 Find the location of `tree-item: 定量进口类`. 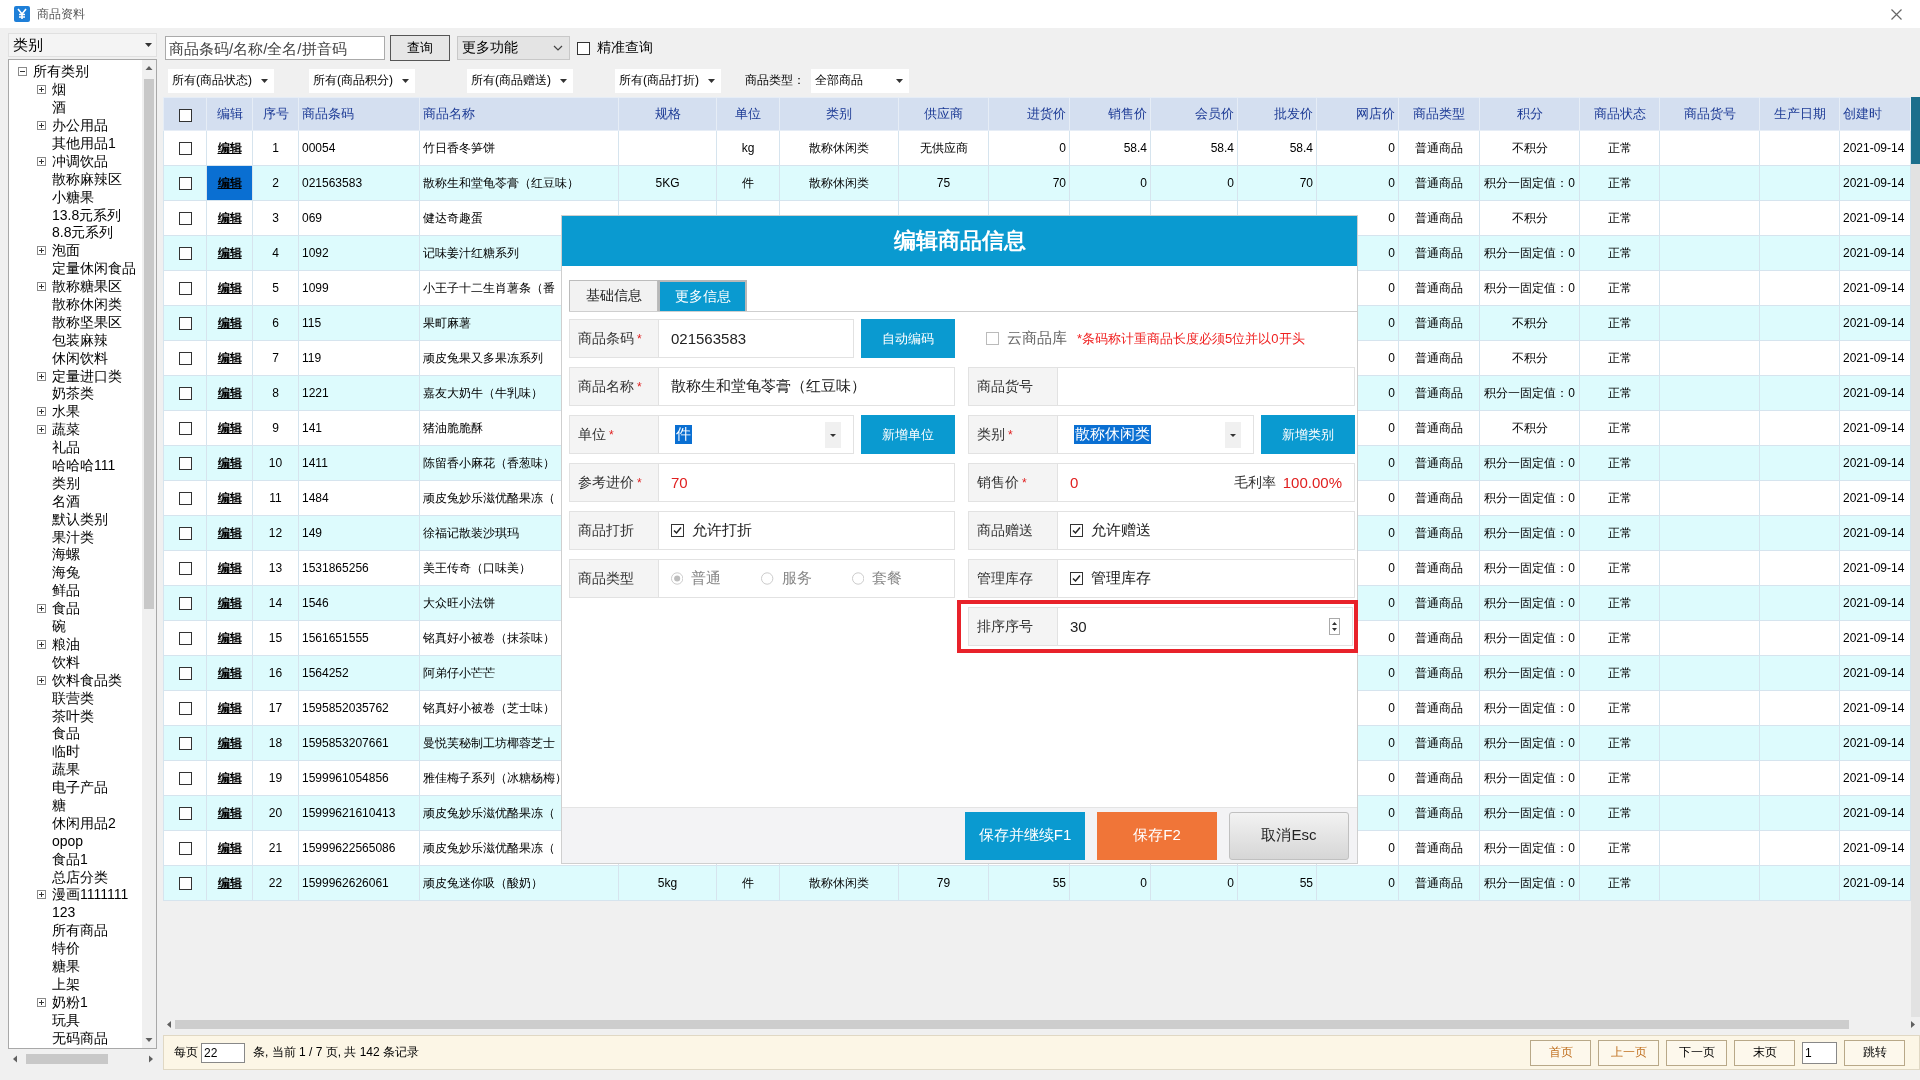

tree-item: 定量进口类 is located at coordinates (87, 376).